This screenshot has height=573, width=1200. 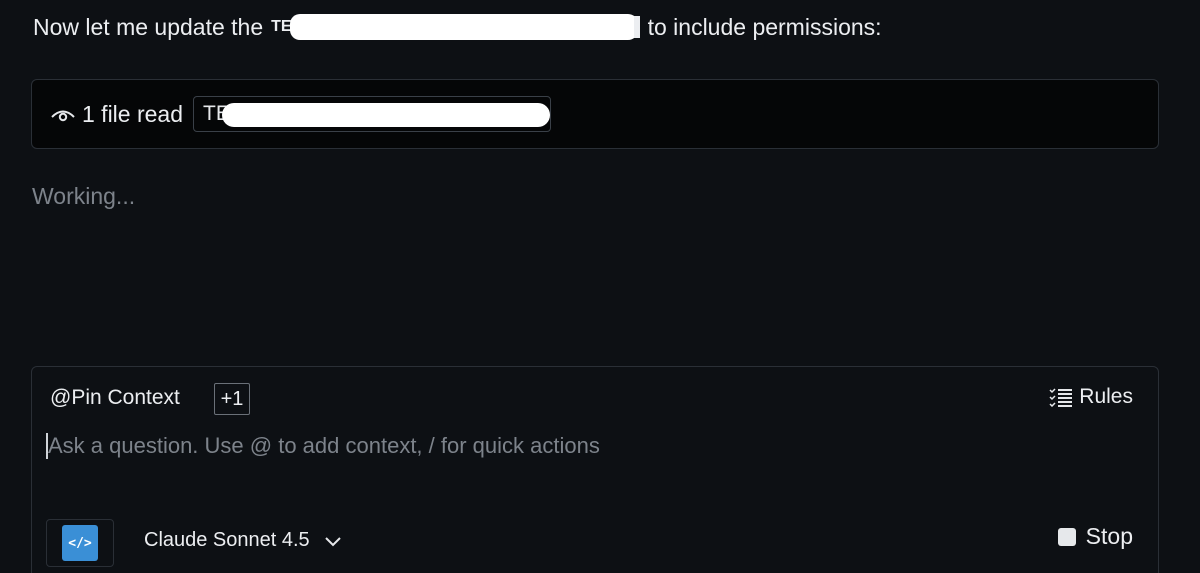 I want to click on file-chip: TE, so click(x=372, y=114).